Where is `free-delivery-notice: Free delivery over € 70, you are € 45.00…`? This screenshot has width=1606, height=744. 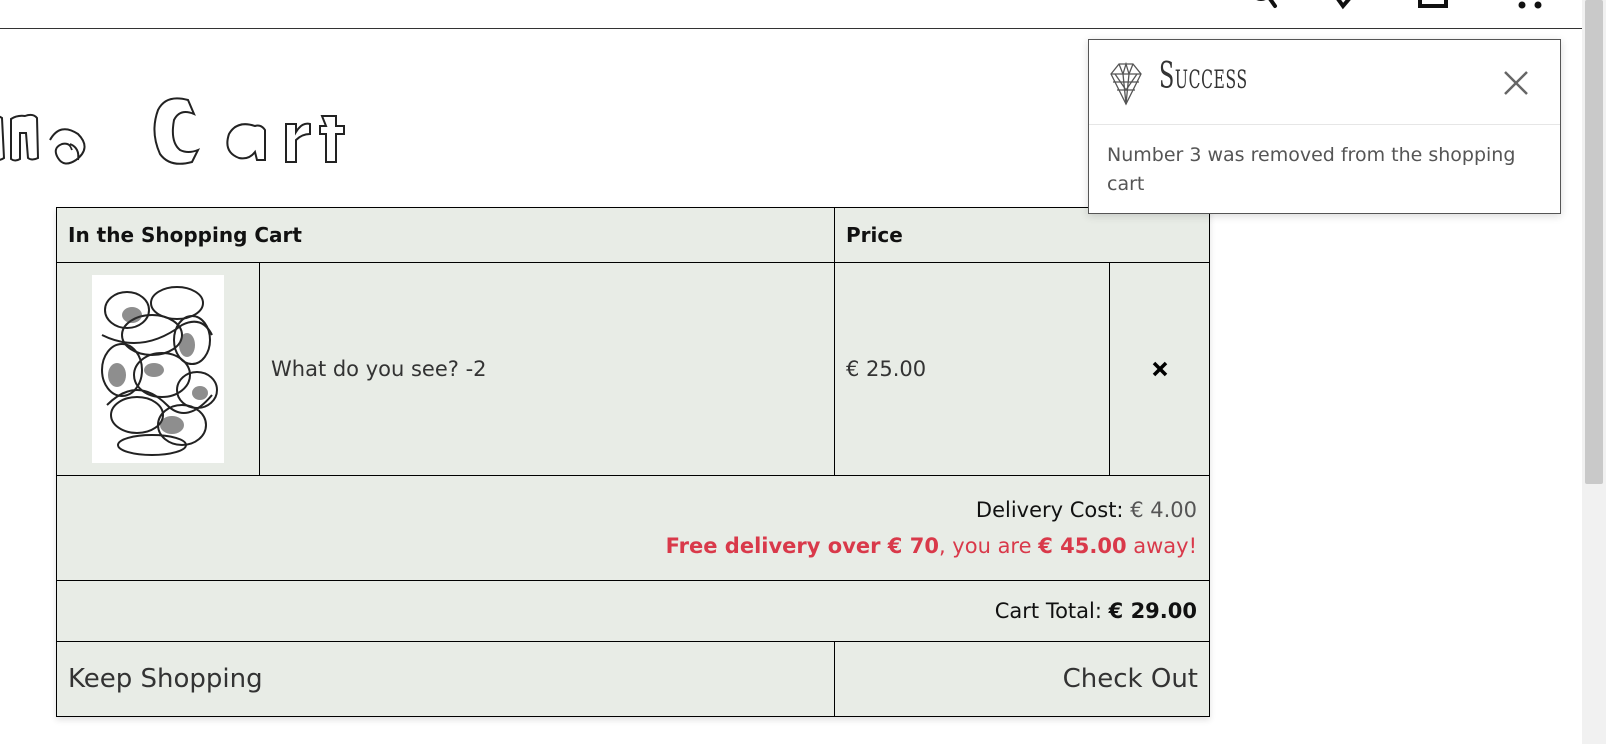 free-delivery-notice: Free delivery over € 70, you are € 45.00… is located at coordinates (931, 546).